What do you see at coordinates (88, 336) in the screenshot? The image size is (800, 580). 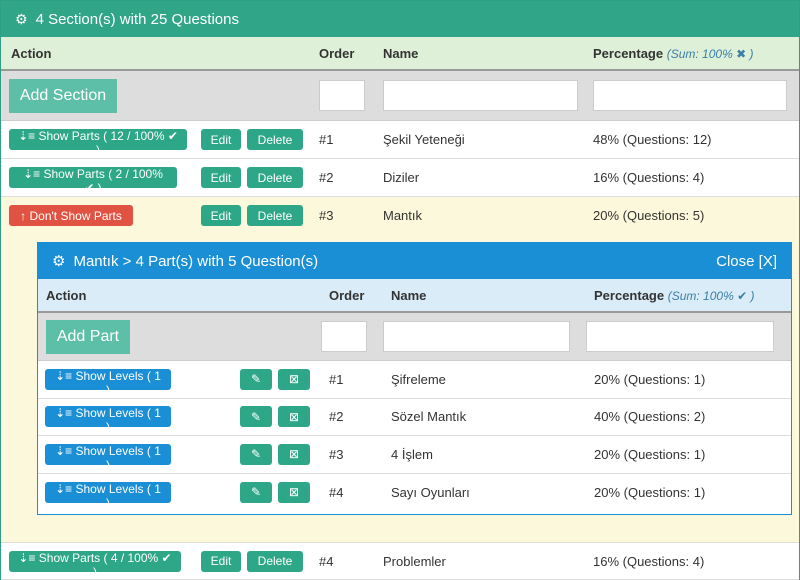 I see `add-part-button: Add Part` at bounding box center [88, 336].